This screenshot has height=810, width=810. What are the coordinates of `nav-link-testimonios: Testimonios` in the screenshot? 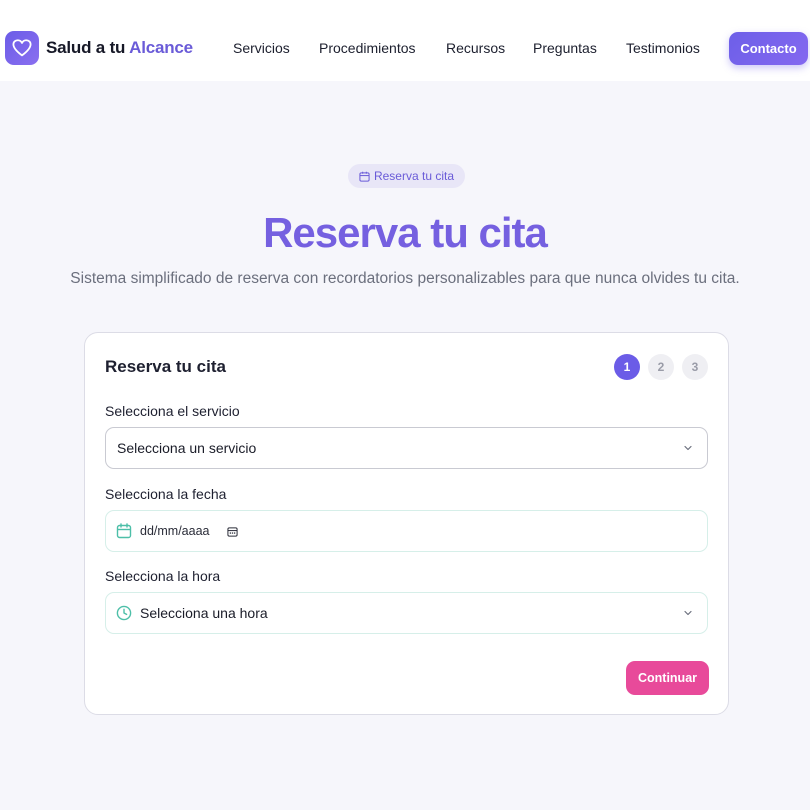 It's located at (663, 48).